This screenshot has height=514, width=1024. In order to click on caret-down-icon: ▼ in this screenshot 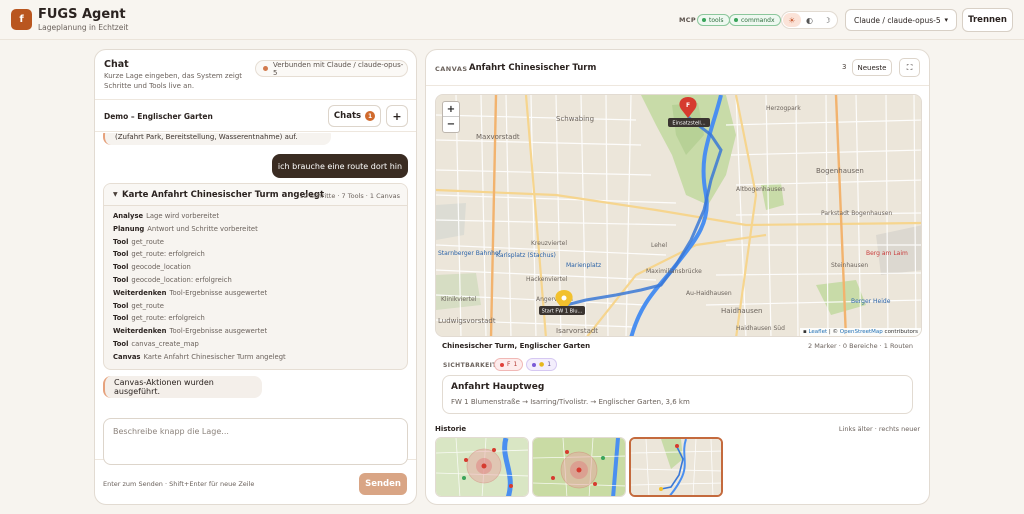, I will do `click(115, 194)`.